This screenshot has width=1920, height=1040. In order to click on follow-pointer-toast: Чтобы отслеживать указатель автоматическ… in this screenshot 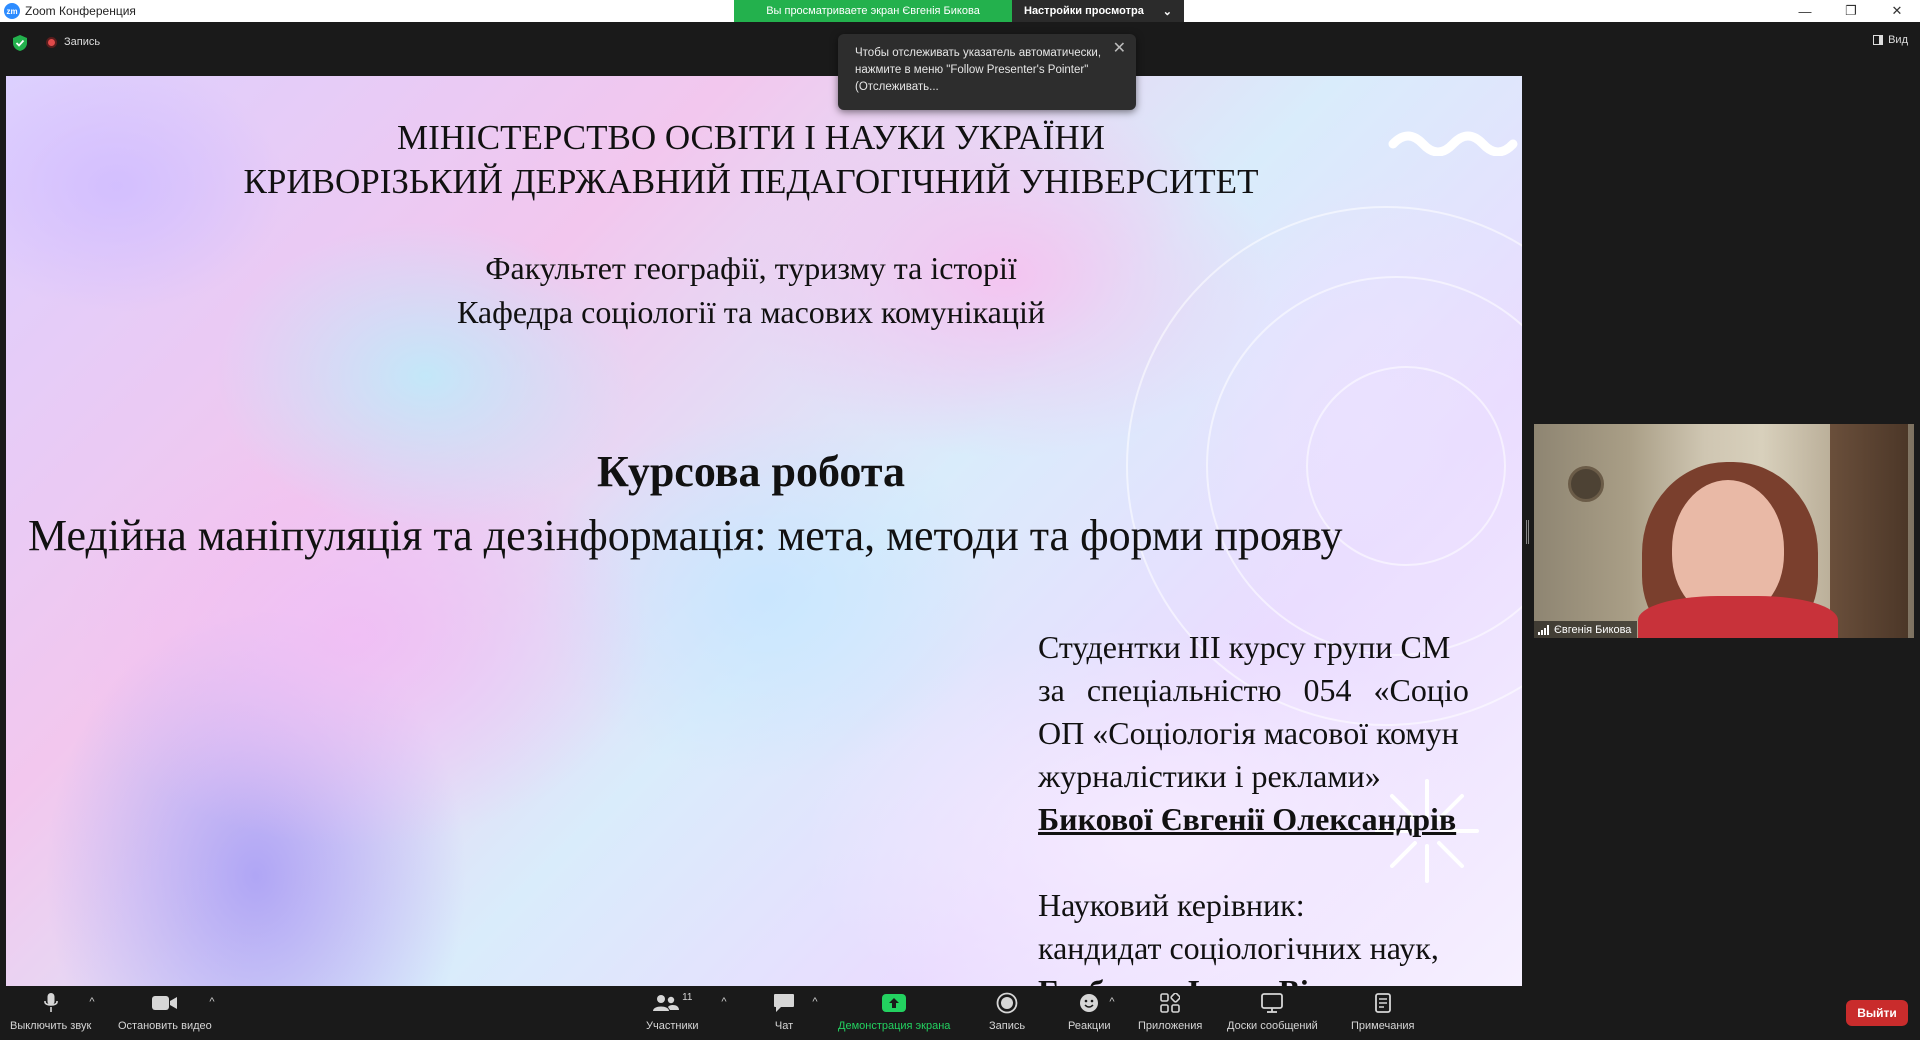, I will do `click(987, 72)`.